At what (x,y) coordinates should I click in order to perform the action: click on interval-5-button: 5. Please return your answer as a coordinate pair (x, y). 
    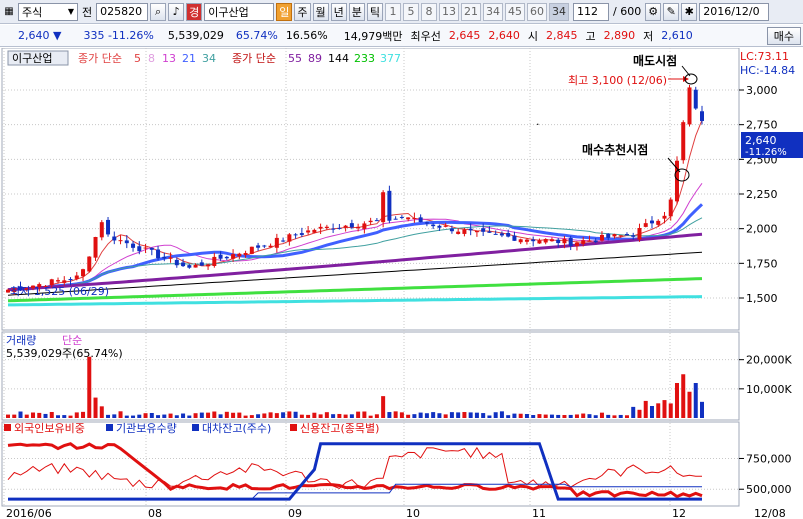
    Looking at the image, I should click on (411, 11).